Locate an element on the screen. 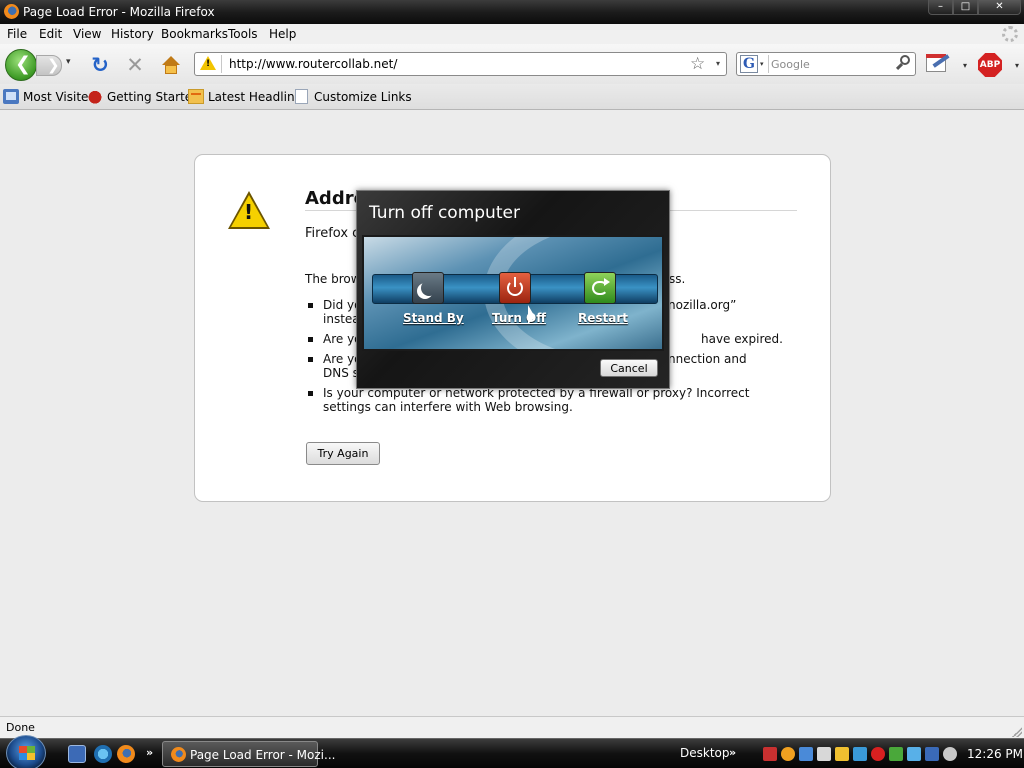 The width and height of the screenshot is (1024, 768). stand-by-button is located at coordinates (428, 288).